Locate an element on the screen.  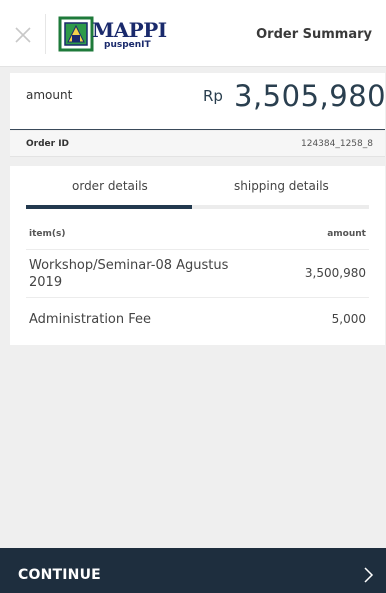
tab-active-indicator is located at coordinates (109, 207).